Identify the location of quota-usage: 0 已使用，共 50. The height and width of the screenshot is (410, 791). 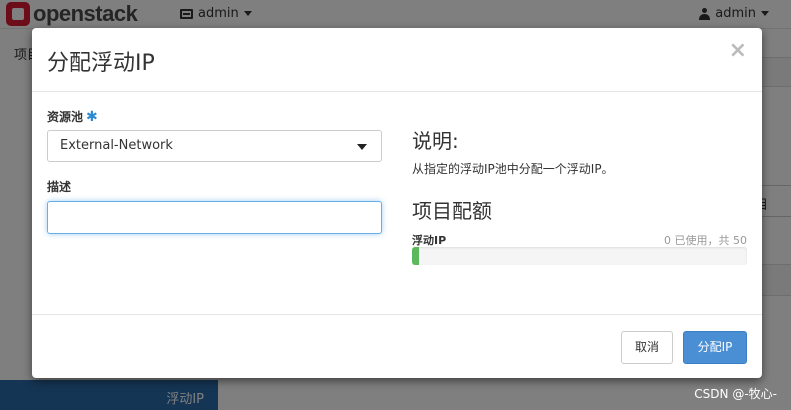
(705, 240).